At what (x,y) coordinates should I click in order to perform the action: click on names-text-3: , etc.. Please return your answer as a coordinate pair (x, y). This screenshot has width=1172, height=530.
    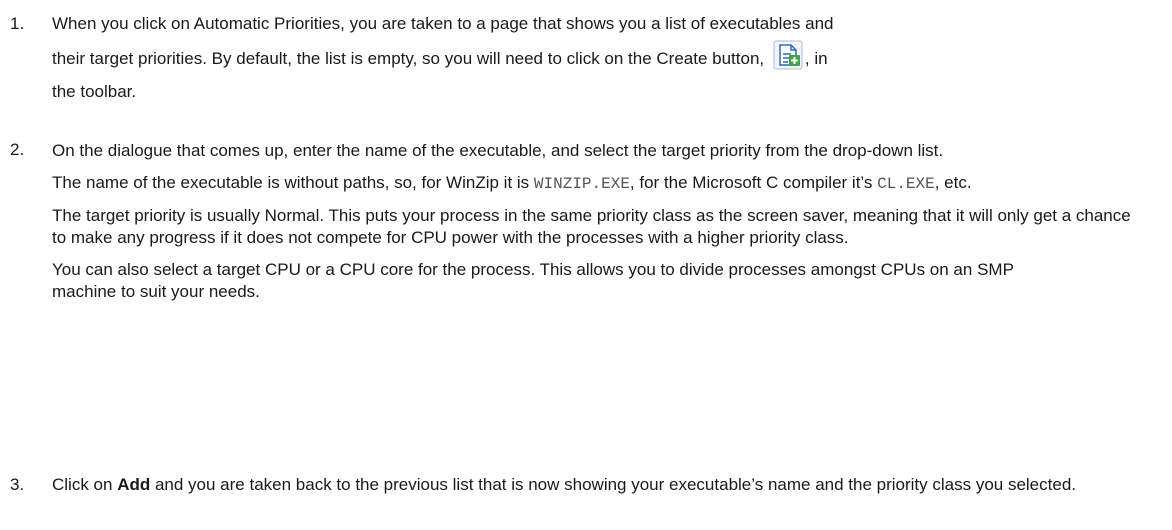
    Looking at the image, I should click on (953, 182).